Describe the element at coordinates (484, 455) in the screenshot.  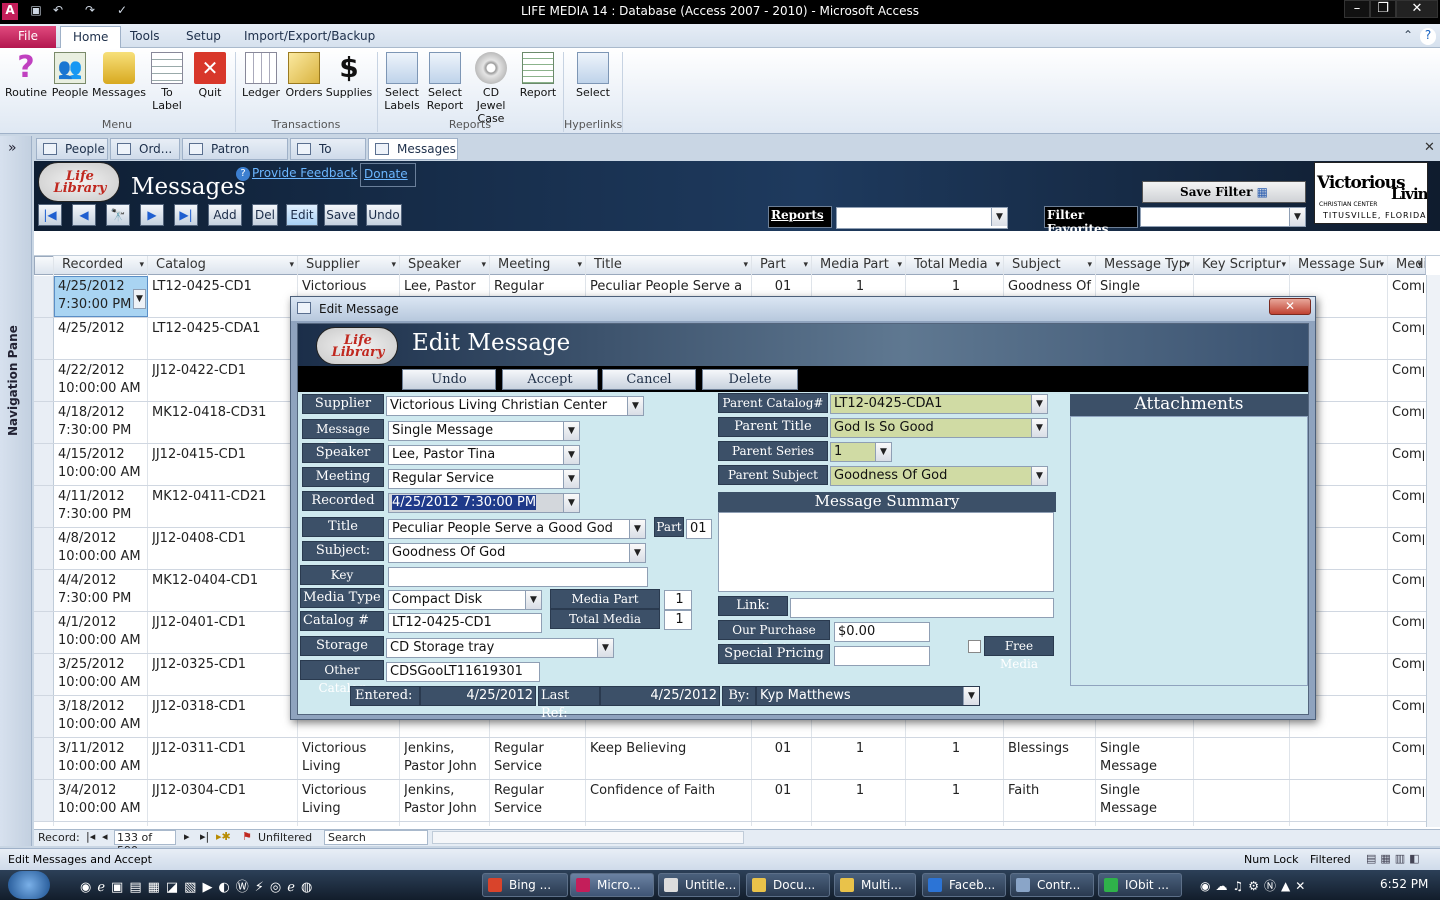
I see `speaker-combo: Lee, Pastor Tina ▼` at that location.